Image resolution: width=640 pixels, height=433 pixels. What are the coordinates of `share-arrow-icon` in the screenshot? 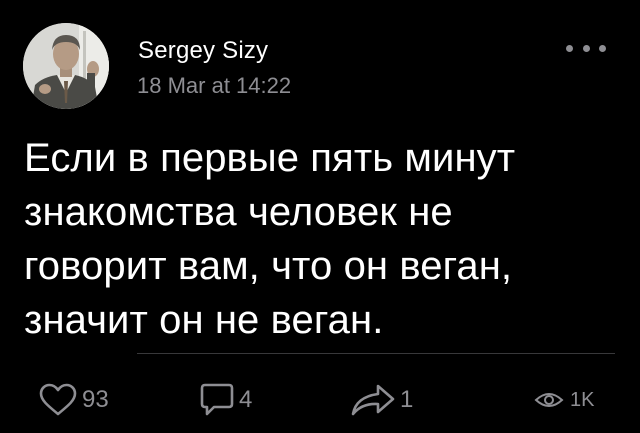 It's located at (373, 400).